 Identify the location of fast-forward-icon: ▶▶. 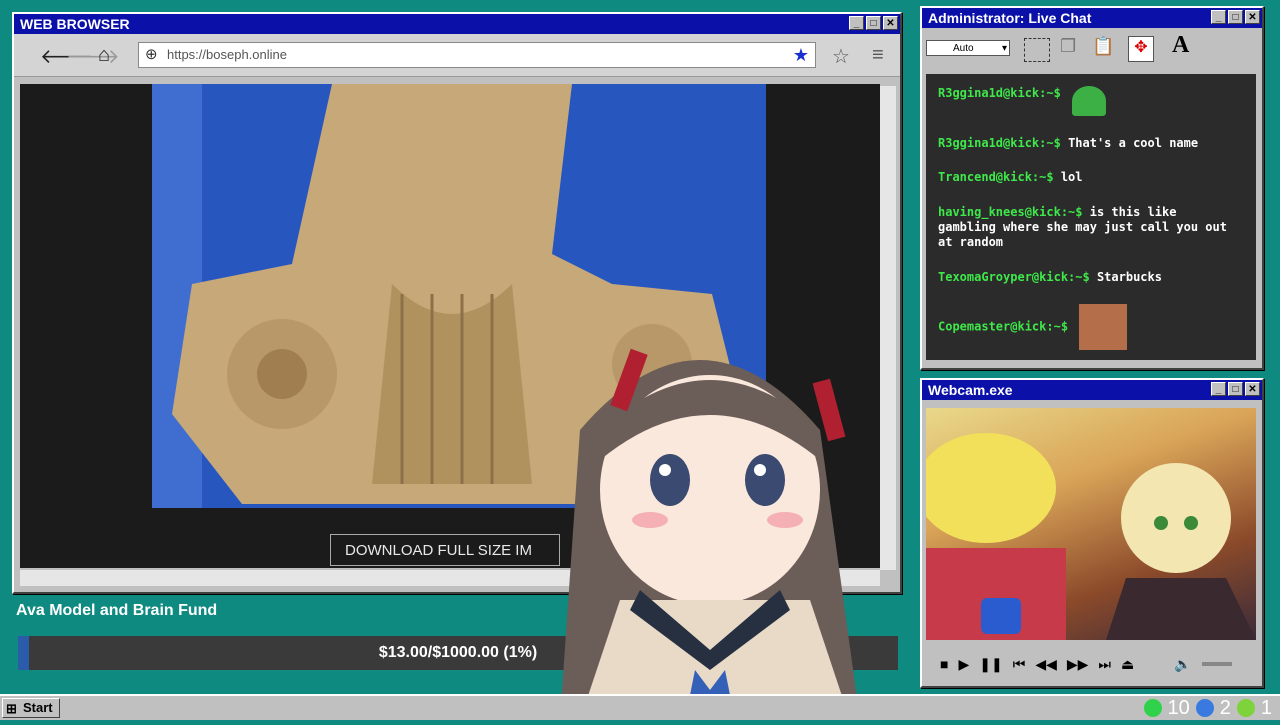
(1078, 664).